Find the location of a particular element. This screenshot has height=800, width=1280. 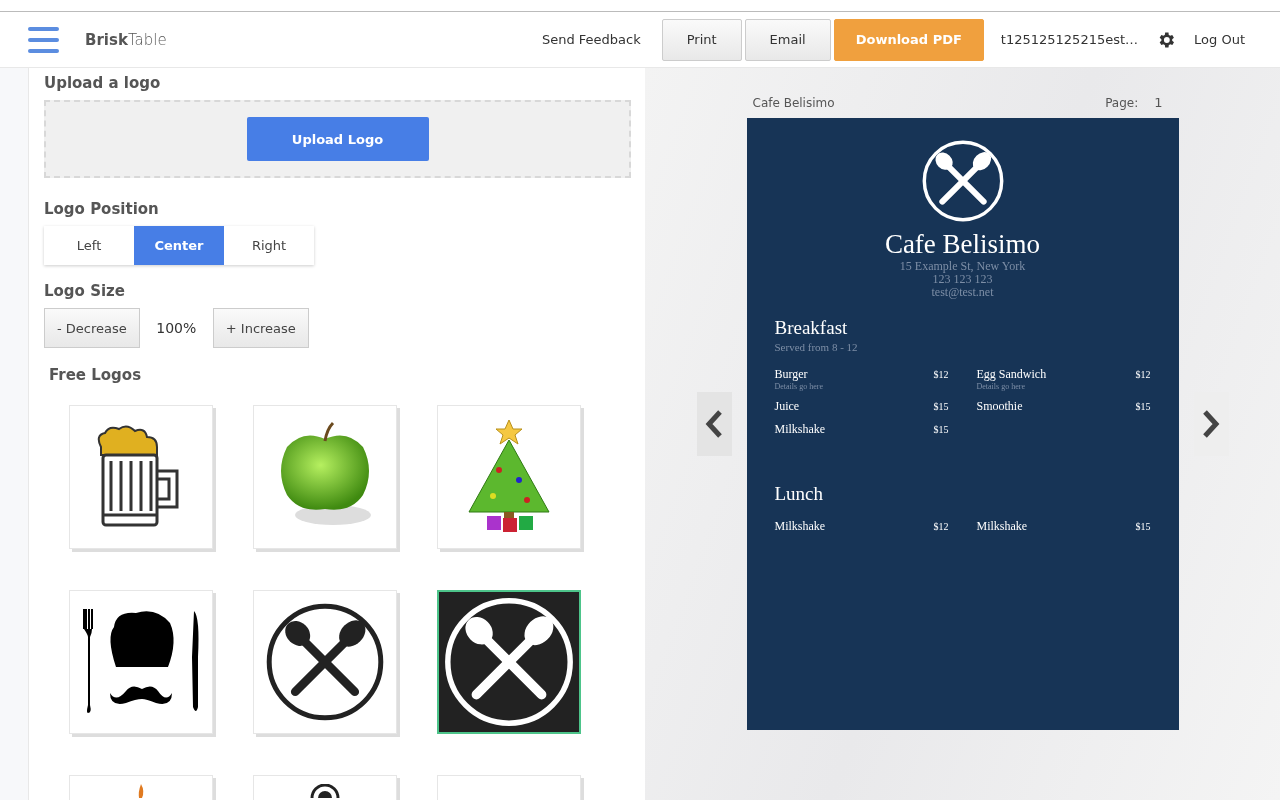

upload-logo-button: Upload Logo is located at coordinates (337, 139).